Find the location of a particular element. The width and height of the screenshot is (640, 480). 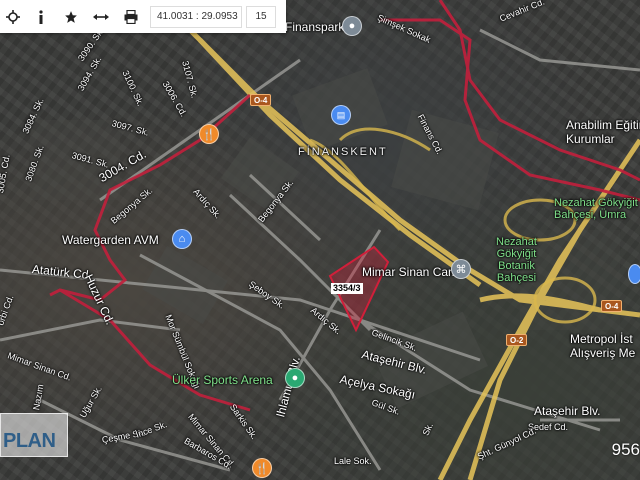

district-label: FİNANSKENT is located at coordinates (343, 152).